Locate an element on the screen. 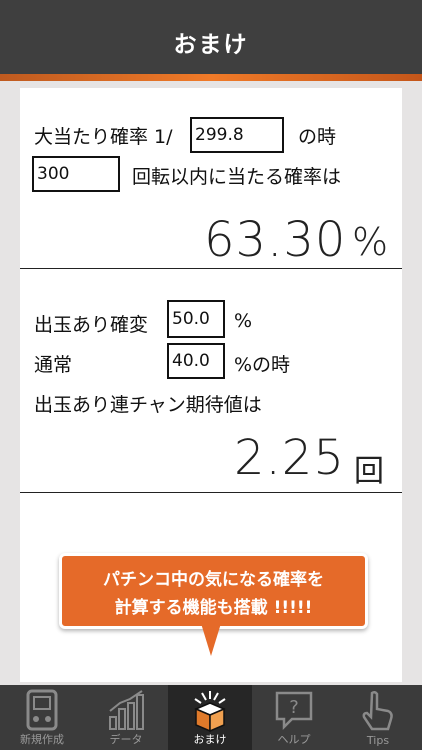 Image resolution: width=422 pixels, height=750 pixels. tab-label: 新規作成 is located at coordinates (42, 739).